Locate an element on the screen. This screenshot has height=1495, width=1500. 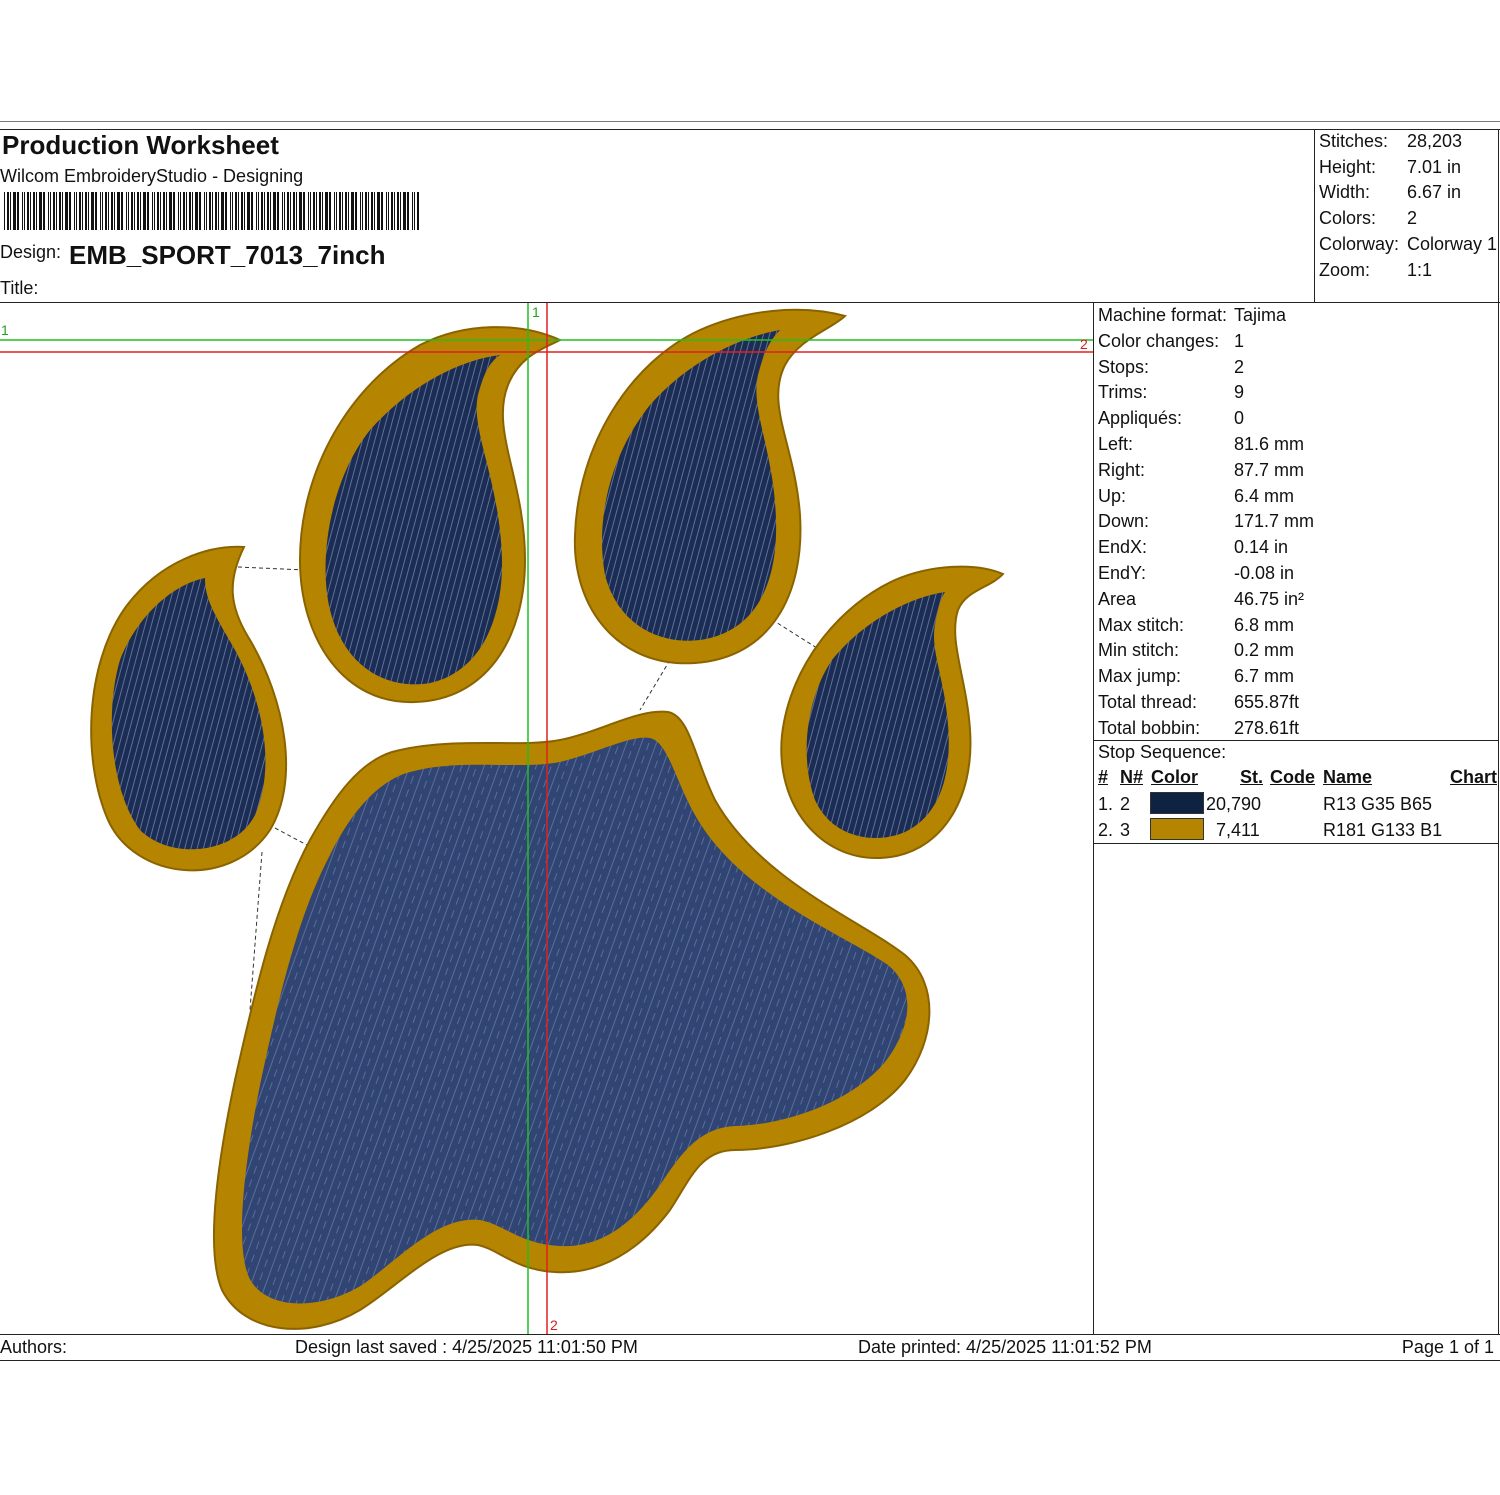
design-name: EMB_SPORT_7013_7inch is located at coordinates (227, 255).